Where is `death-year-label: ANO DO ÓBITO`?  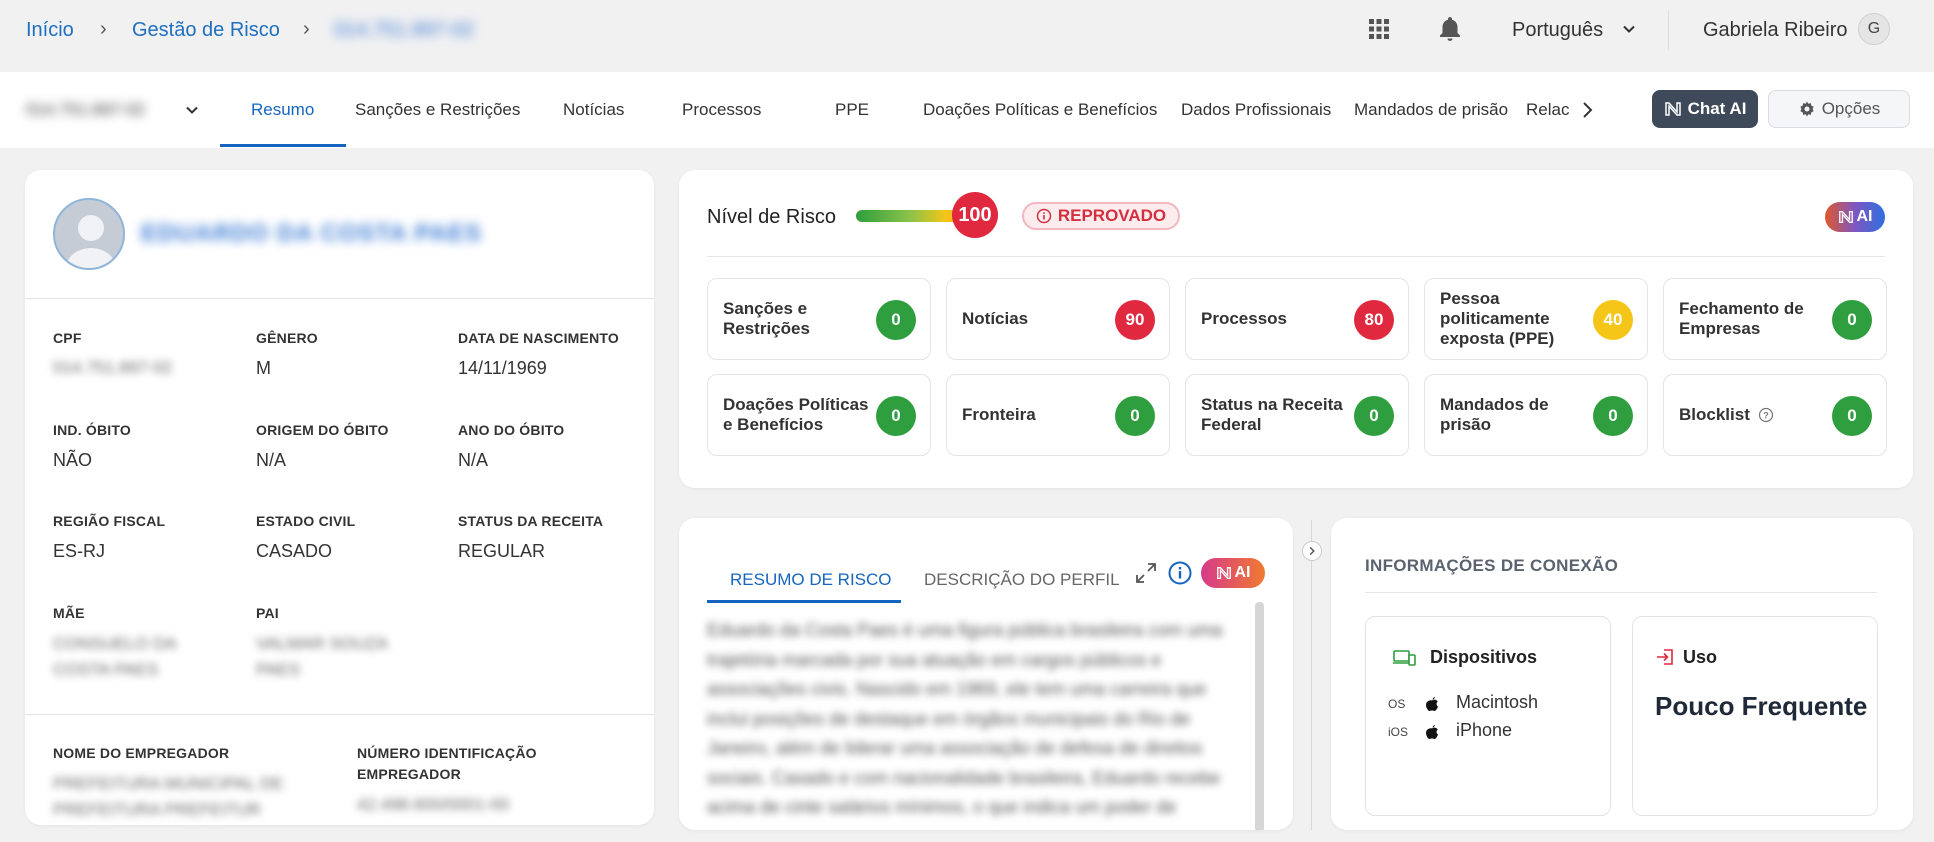 death-year-label: ANO DO ÓBITO is located at coordinates (511, 430).